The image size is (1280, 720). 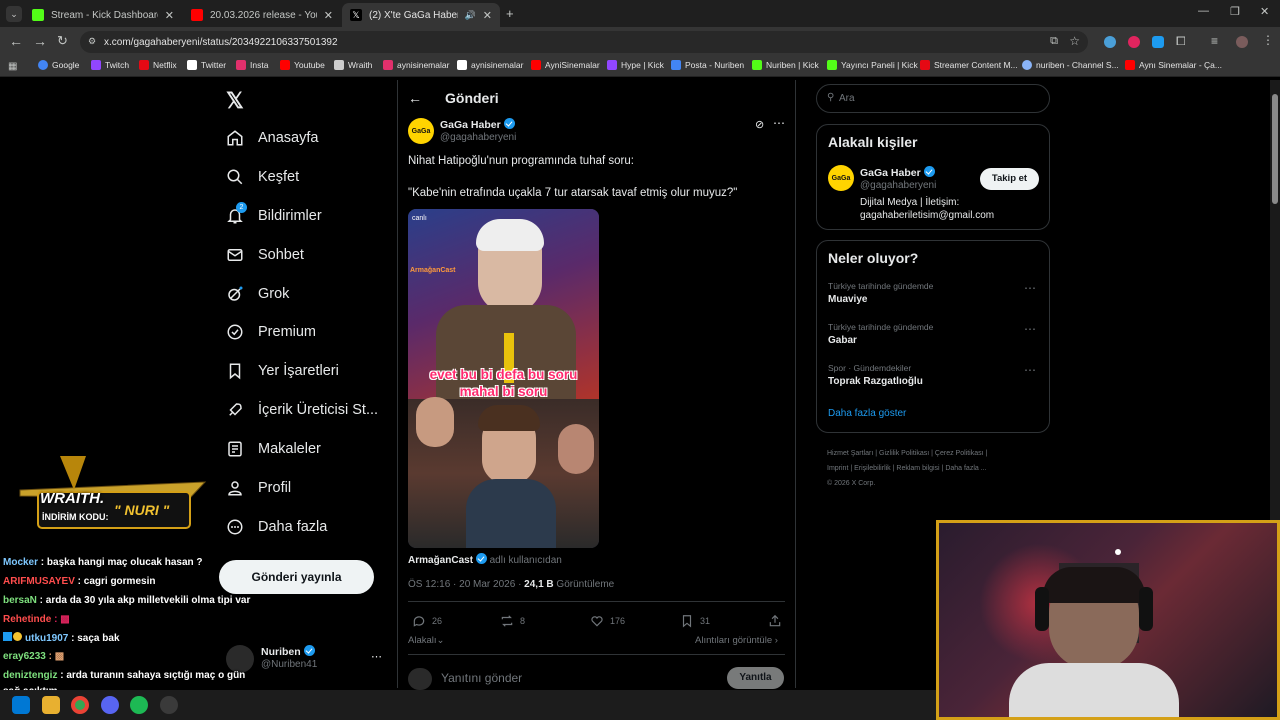 What do you see at coordinates (565, 65) in the screenshot?
I see `bookmark-aynisinemalar-yt: AyniSinemalar` at bounding box center [565, 65].